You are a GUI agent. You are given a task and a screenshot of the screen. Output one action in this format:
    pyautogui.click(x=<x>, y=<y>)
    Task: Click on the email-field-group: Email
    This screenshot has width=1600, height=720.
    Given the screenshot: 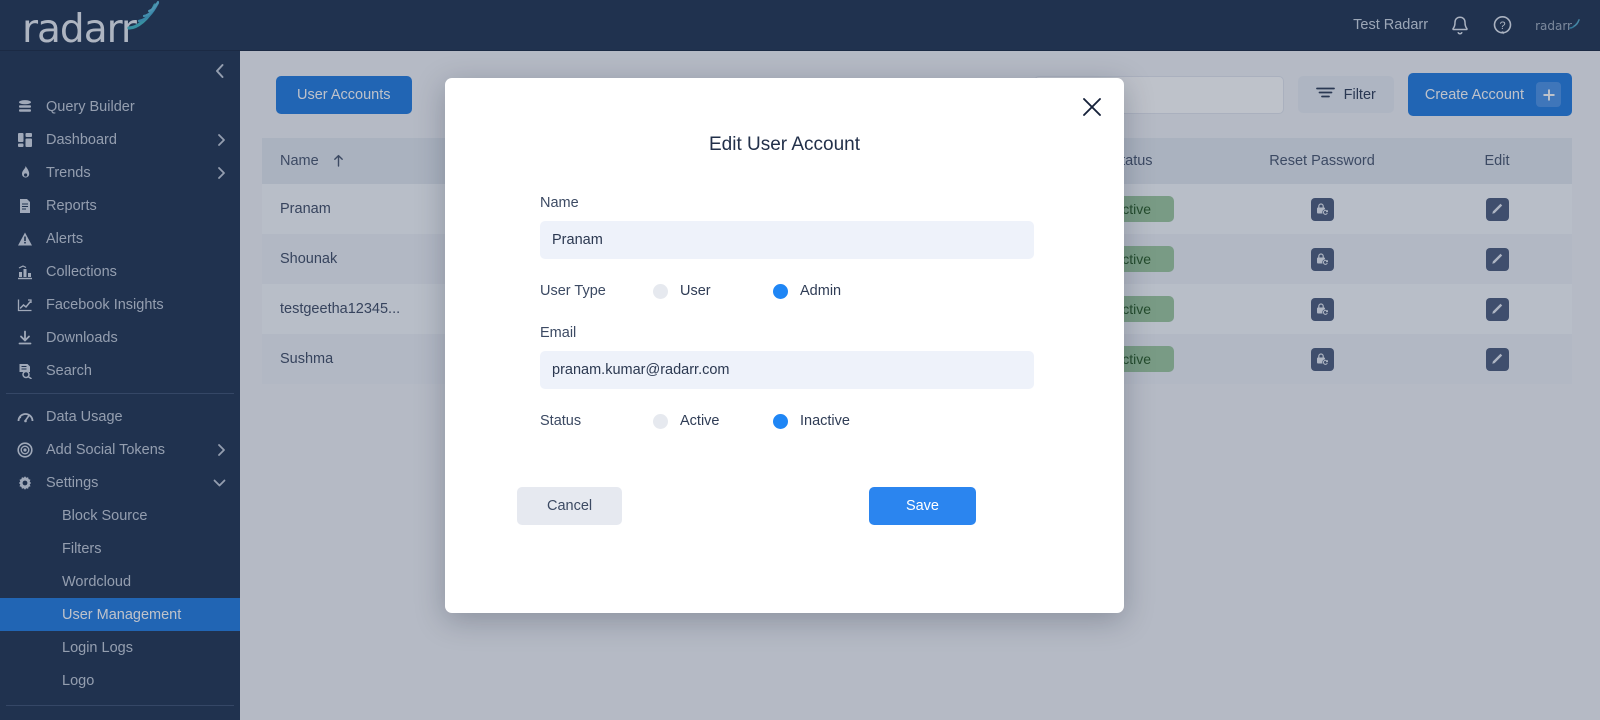 What is the action you would take?
    pyautogui.click(x=787, y=357)
    